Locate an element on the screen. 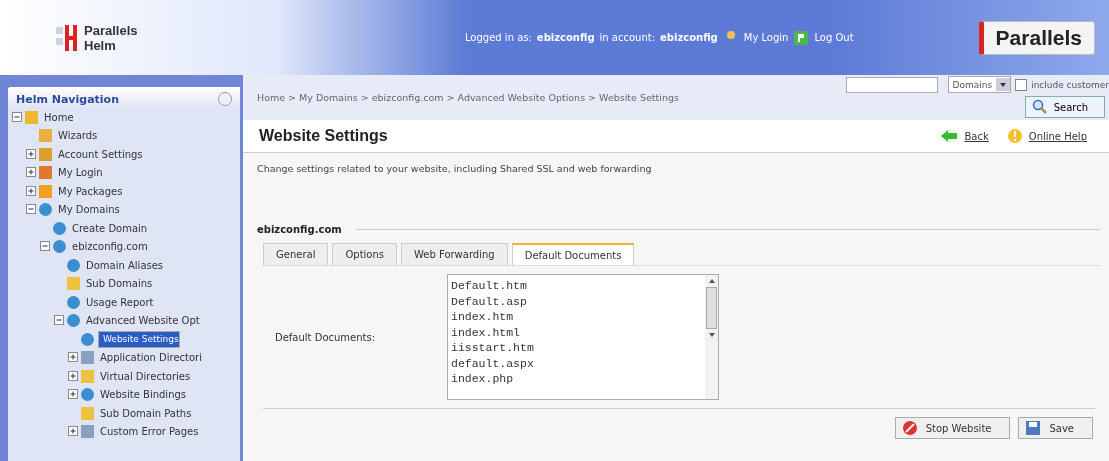 This screenshot has height=461, width=1109. tree-item: Sub Domains is located at coordinates (119, 284).